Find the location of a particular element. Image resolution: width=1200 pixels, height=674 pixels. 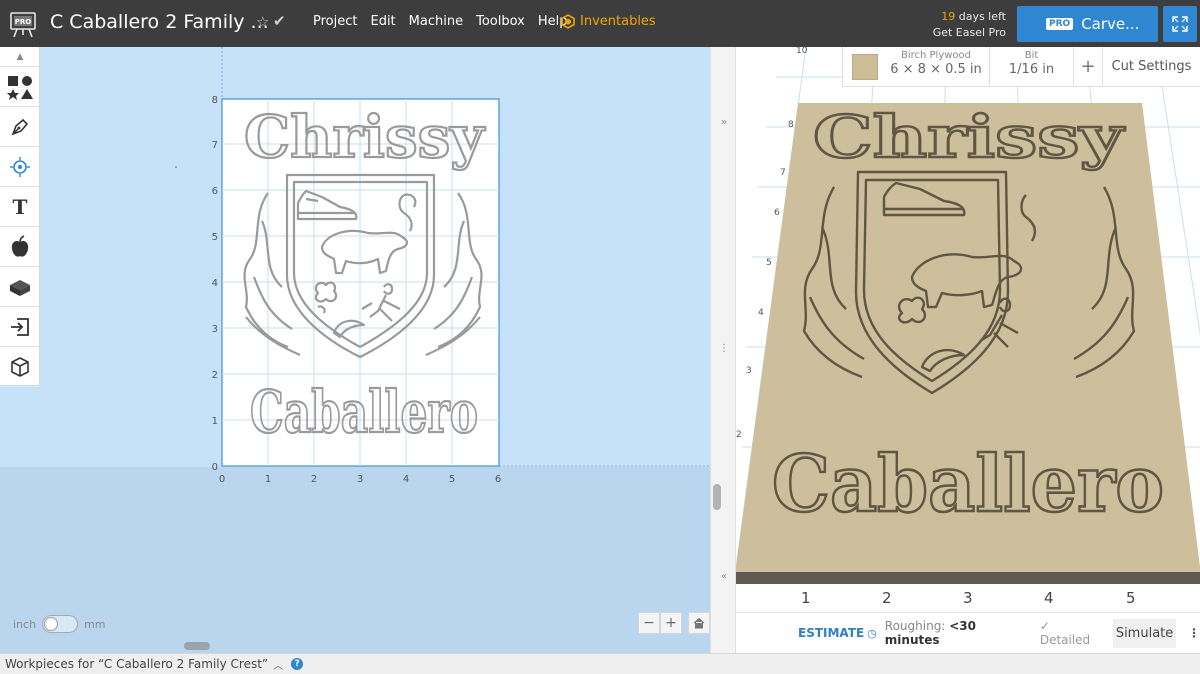

preview-x-tick: 1 is located at coordinates (806, 598).